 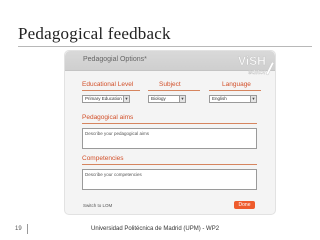 What do you see at coordinates (115, 59) in the screenshot?
I see `panel-title: Pedagogial Options*` at bounding box center [115, 59].